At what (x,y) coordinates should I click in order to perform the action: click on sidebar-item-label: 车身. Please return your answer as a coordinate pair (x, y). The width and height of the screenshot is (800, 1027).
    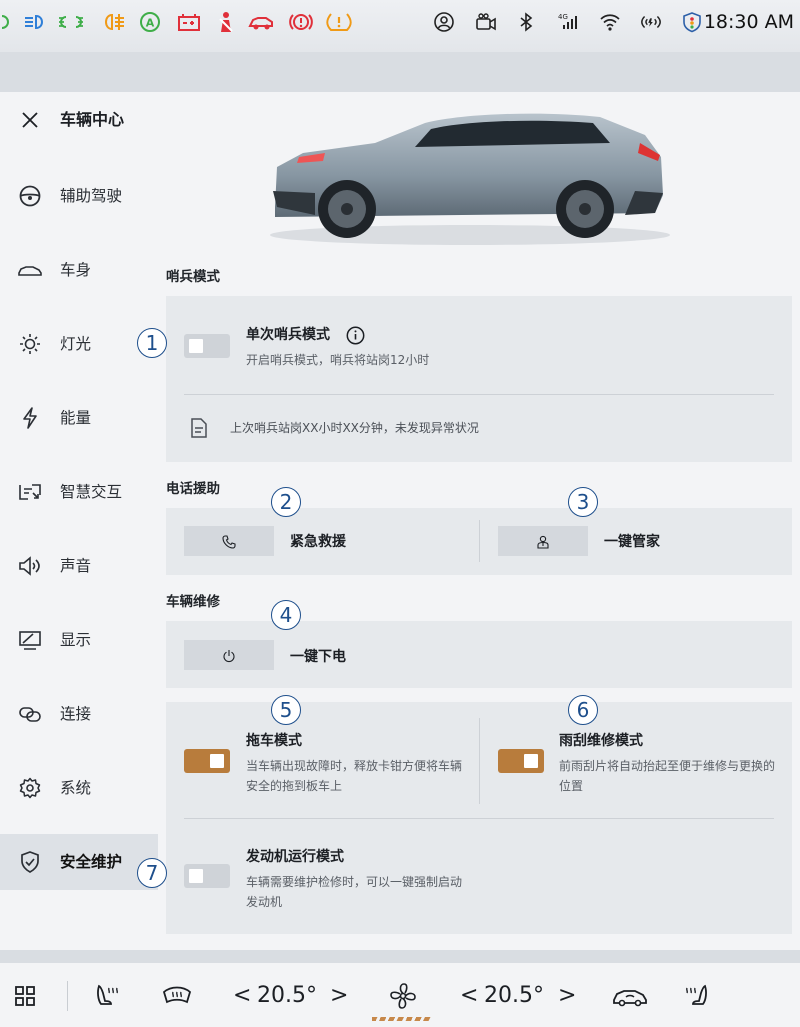
    Looking at the image, I should click on (76, 270).